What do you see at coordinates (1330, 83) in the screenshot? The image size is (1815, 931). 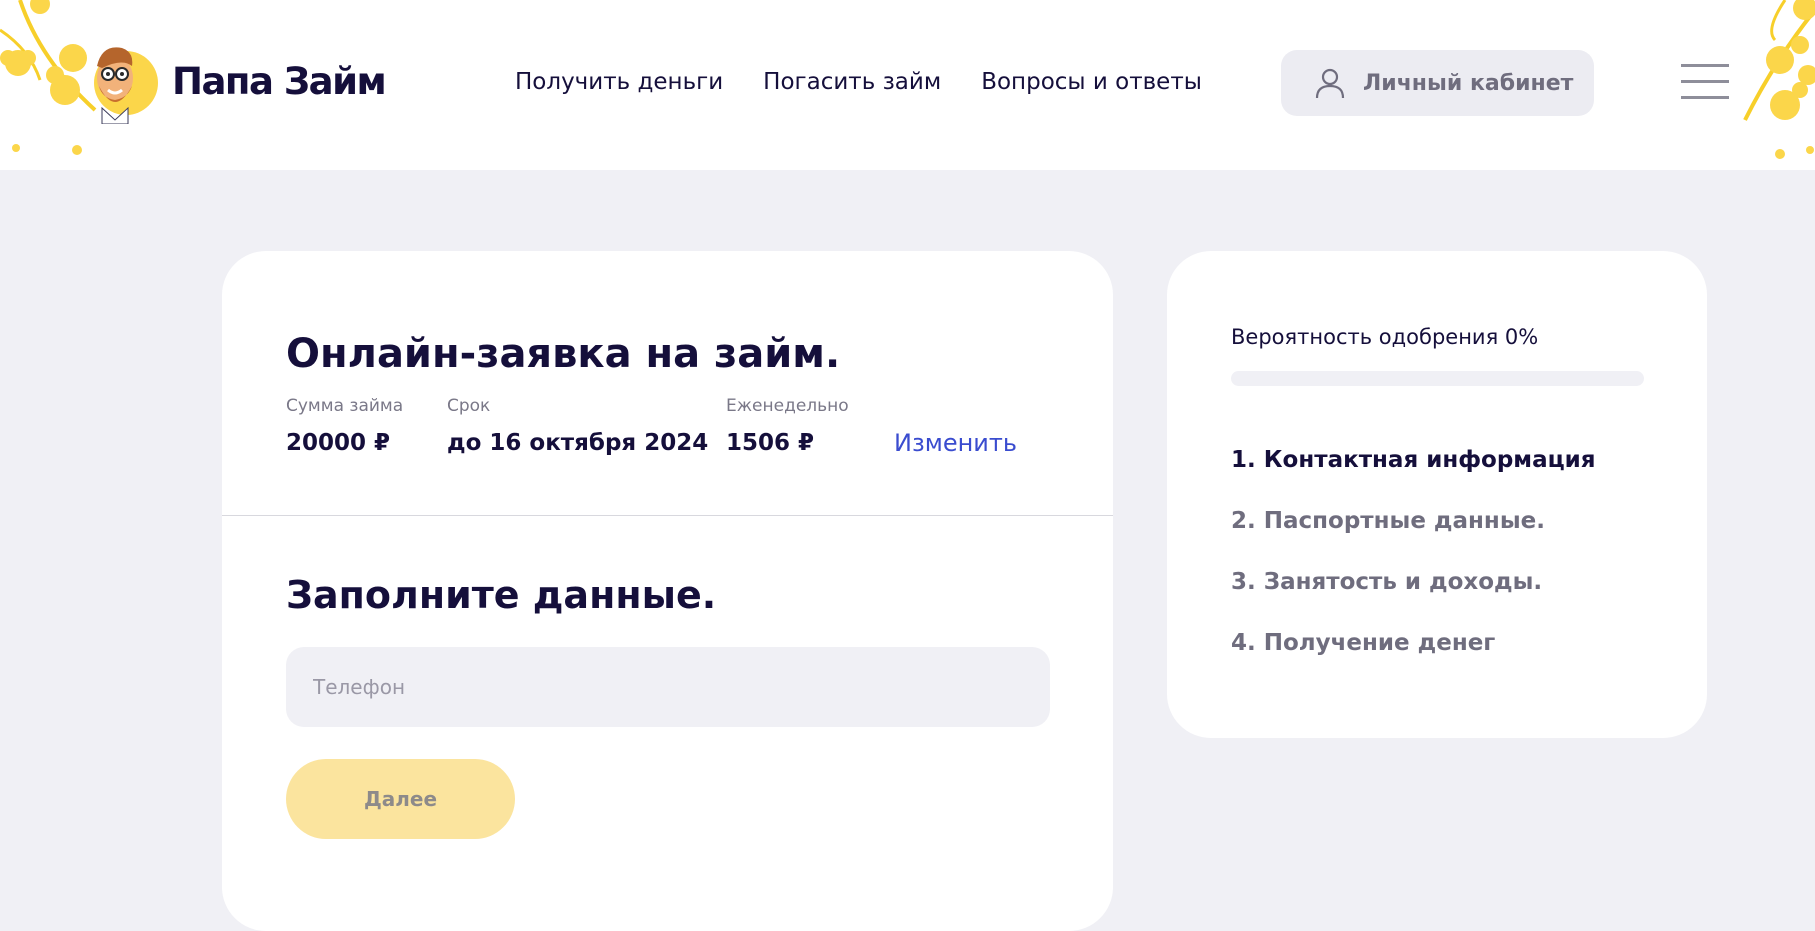 I see `user-icon` at bounding box center [1330, 83].